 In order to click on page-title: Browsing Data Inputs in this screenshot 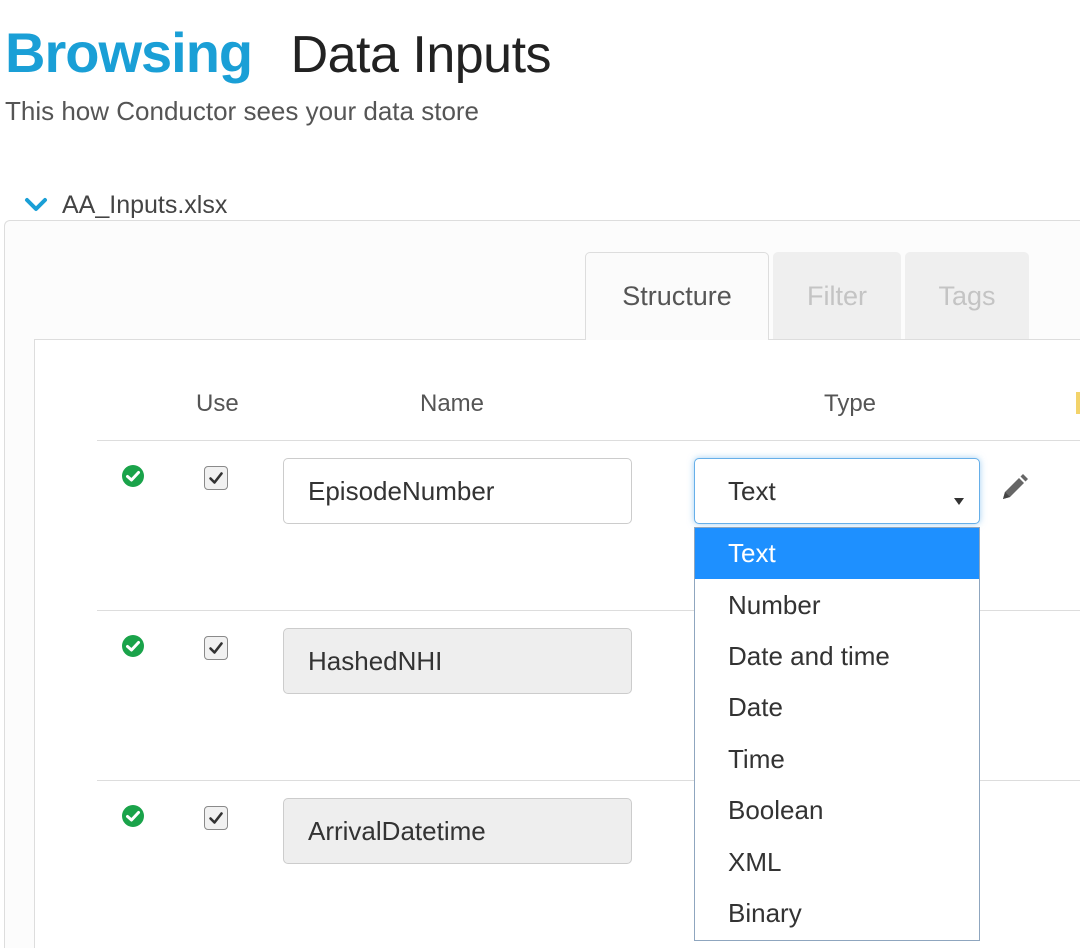, I will do `click(278, 55)`.